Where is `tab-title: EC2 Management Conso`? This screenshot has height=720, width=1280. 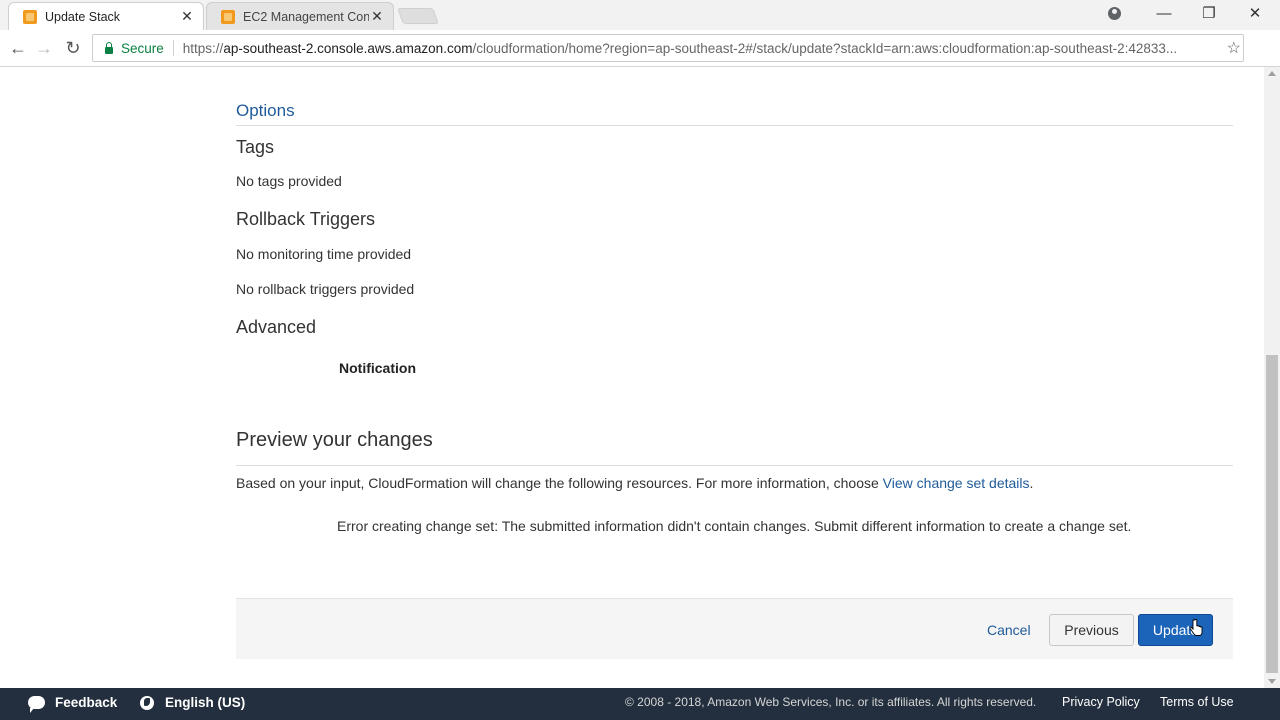
tab-title: EC2 Management Conso is located at coordinates (306, 16).